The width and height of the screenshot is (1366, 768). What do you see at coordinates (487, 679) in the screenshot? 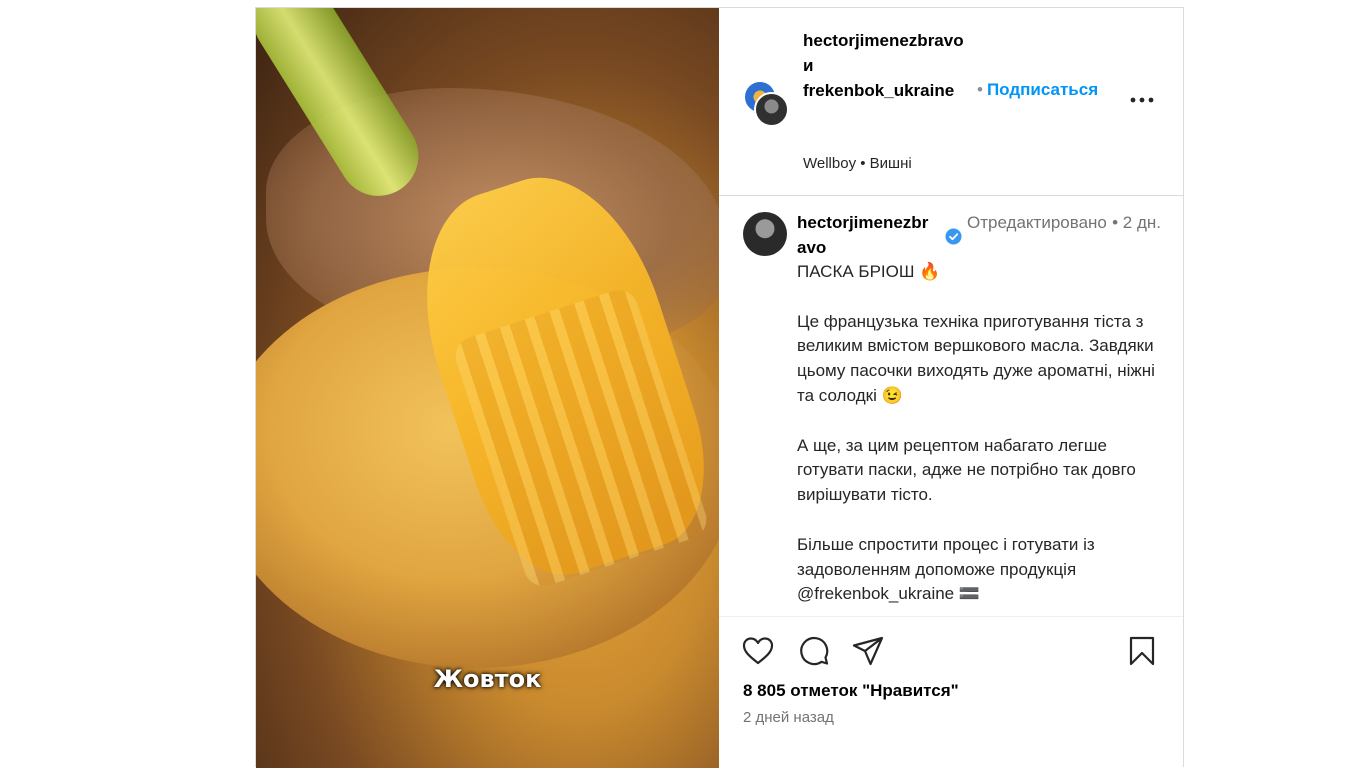
I see `video-caption: Жовток` at bounding box center [487, 679].